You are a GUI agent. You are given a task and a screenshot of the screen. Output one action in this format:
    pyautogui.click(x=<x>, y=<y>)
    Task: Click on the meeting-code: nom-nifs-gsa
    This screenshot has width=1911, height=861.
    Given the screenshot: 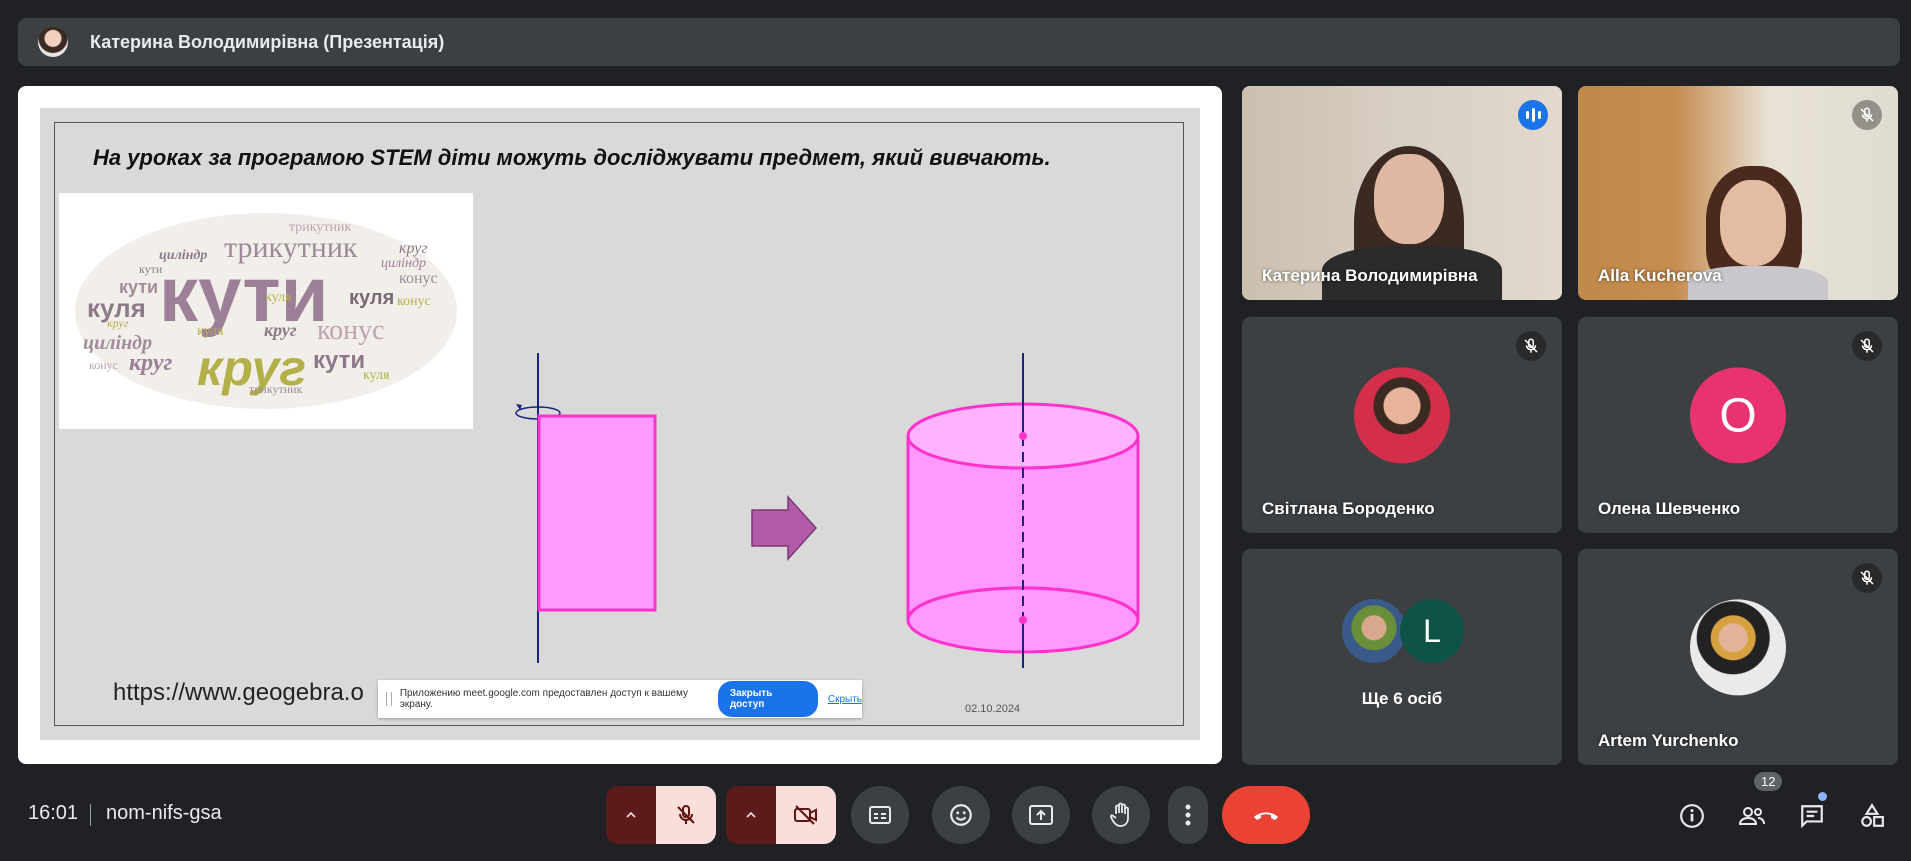 What is the action you would take?
    pyautogui.click(x=164, y=813)
    